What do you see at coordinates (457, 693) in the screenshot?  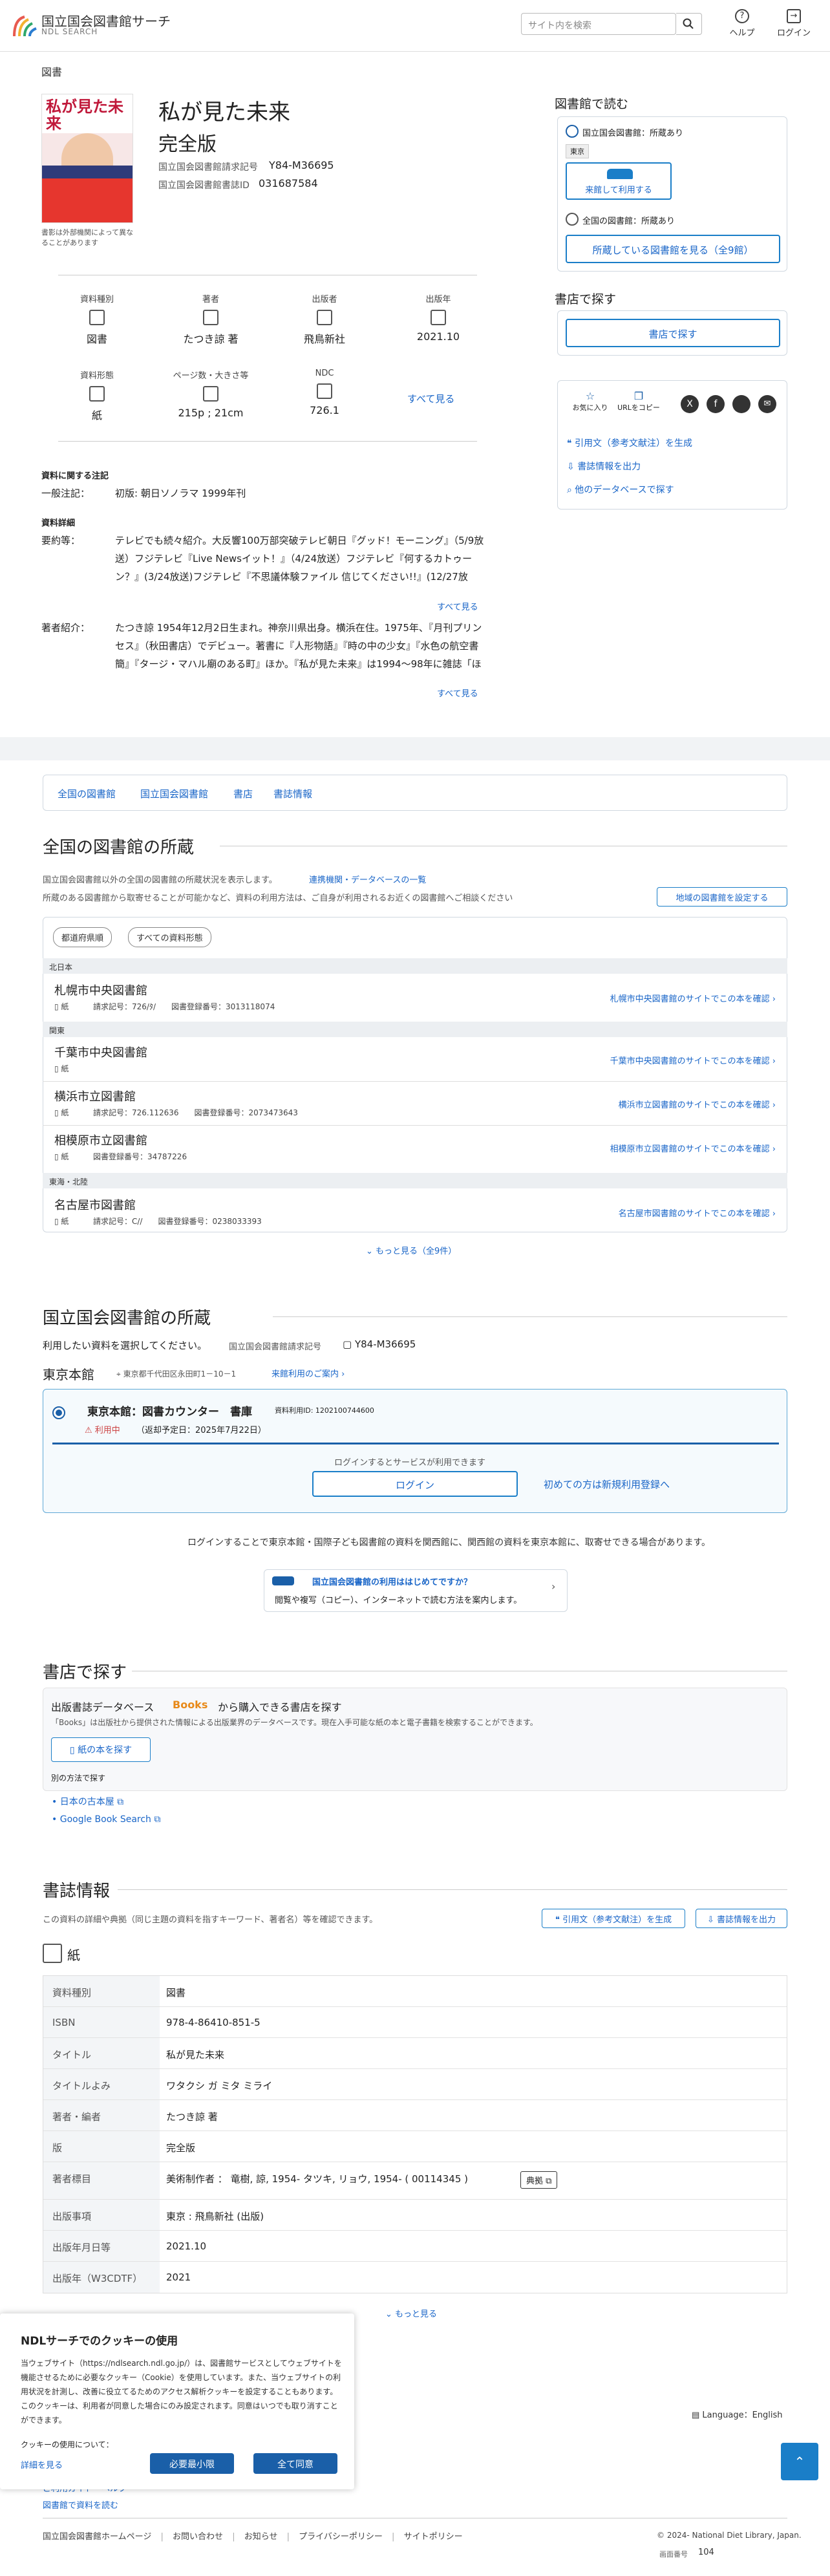 I see `author-see-all-link: すべて見る` at bounding box center [457, 693].